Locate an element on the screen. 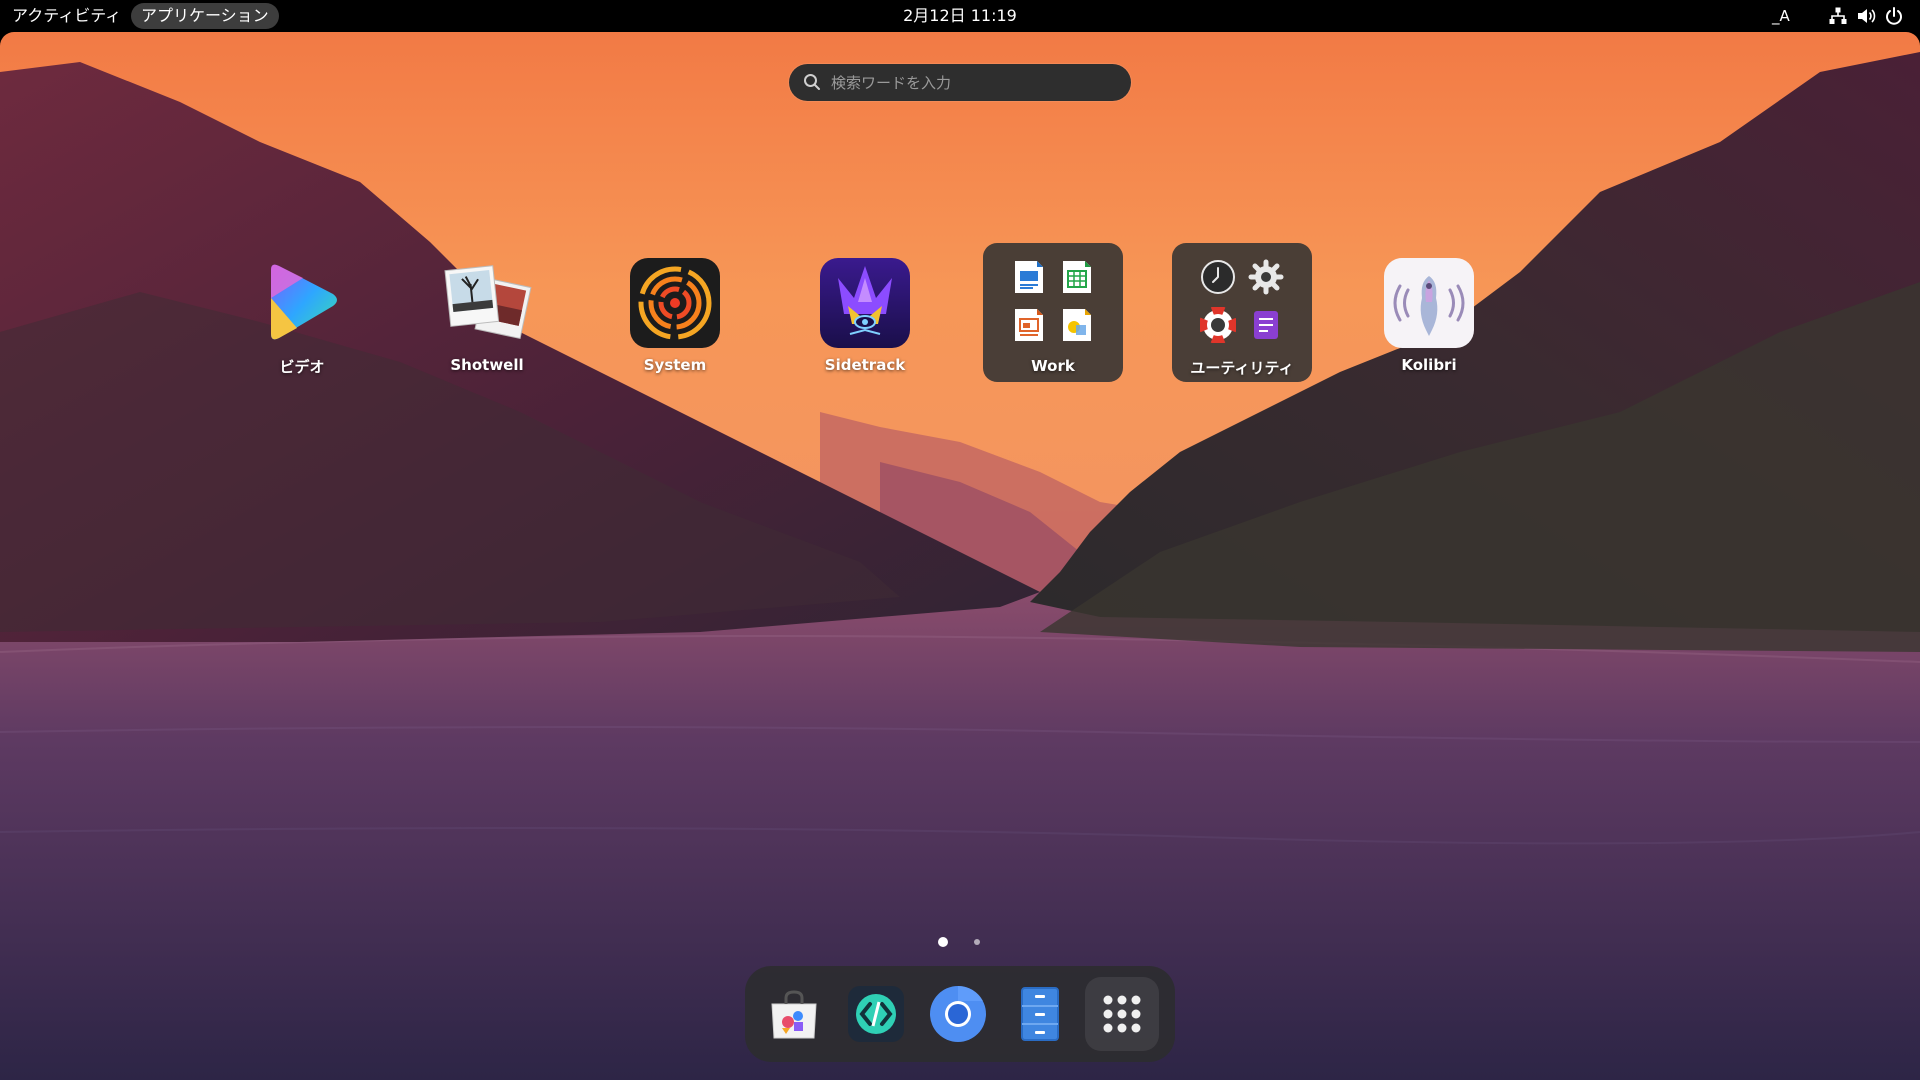 The image size is (1920, 1080). top-bar: アクティビティ アプリケーション 2月12日 11:19 _A is located at coordinates (960, 16).